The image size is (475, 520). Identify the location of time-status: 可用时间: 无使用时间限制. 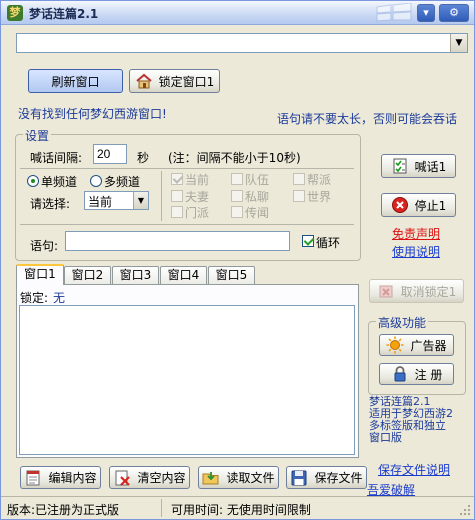
(241, 510).